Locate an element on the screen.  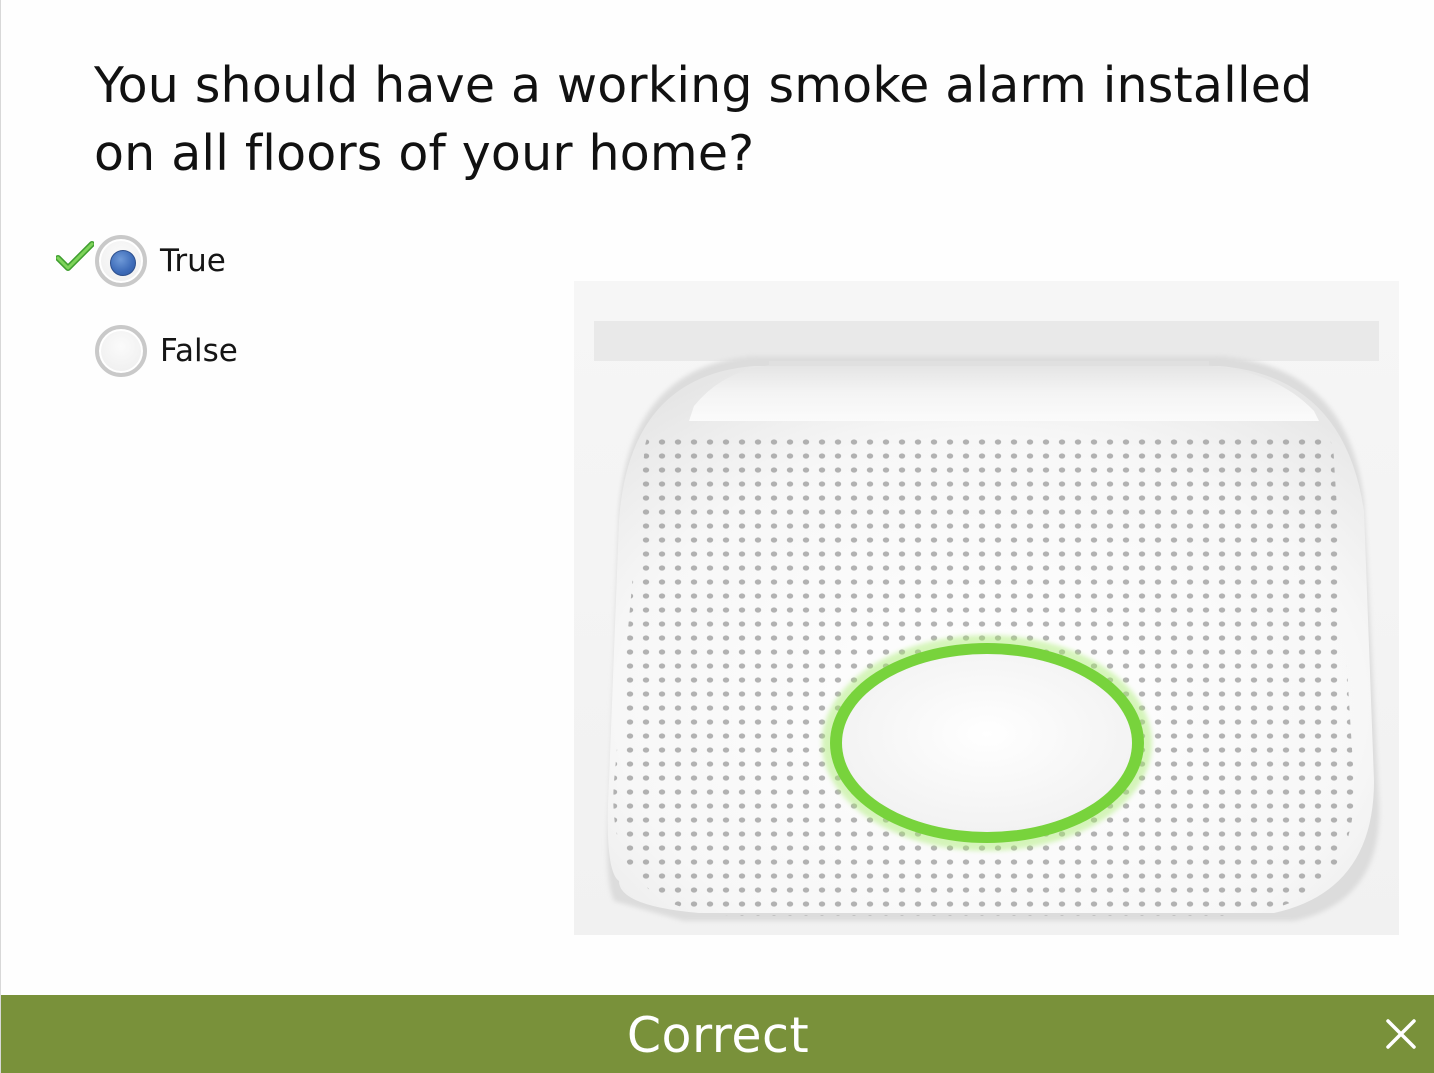
close-icon is located at coordinates (1401, 1034).